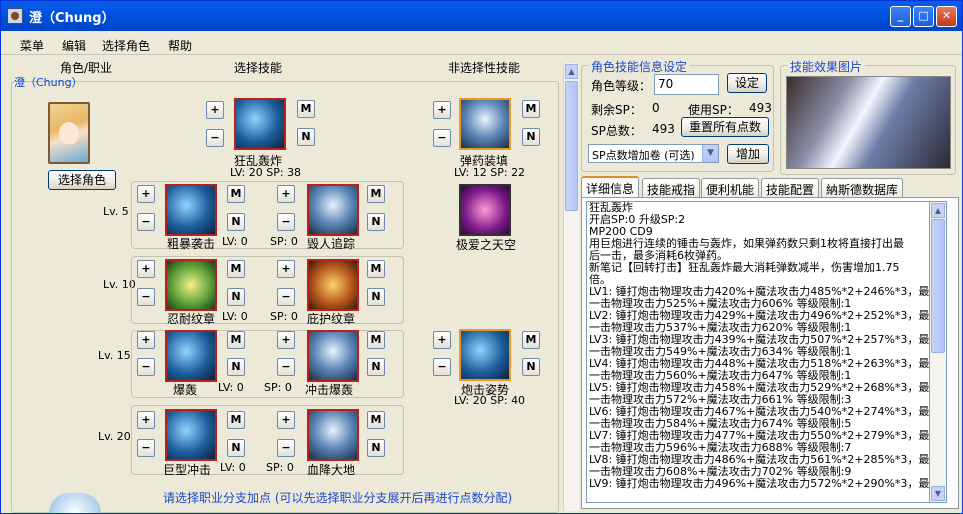 The image size is (963, 514). Describe the element at coordinates (790, 188) in the screenshot. I see `tab-skill-config: 技能配置` at that location.